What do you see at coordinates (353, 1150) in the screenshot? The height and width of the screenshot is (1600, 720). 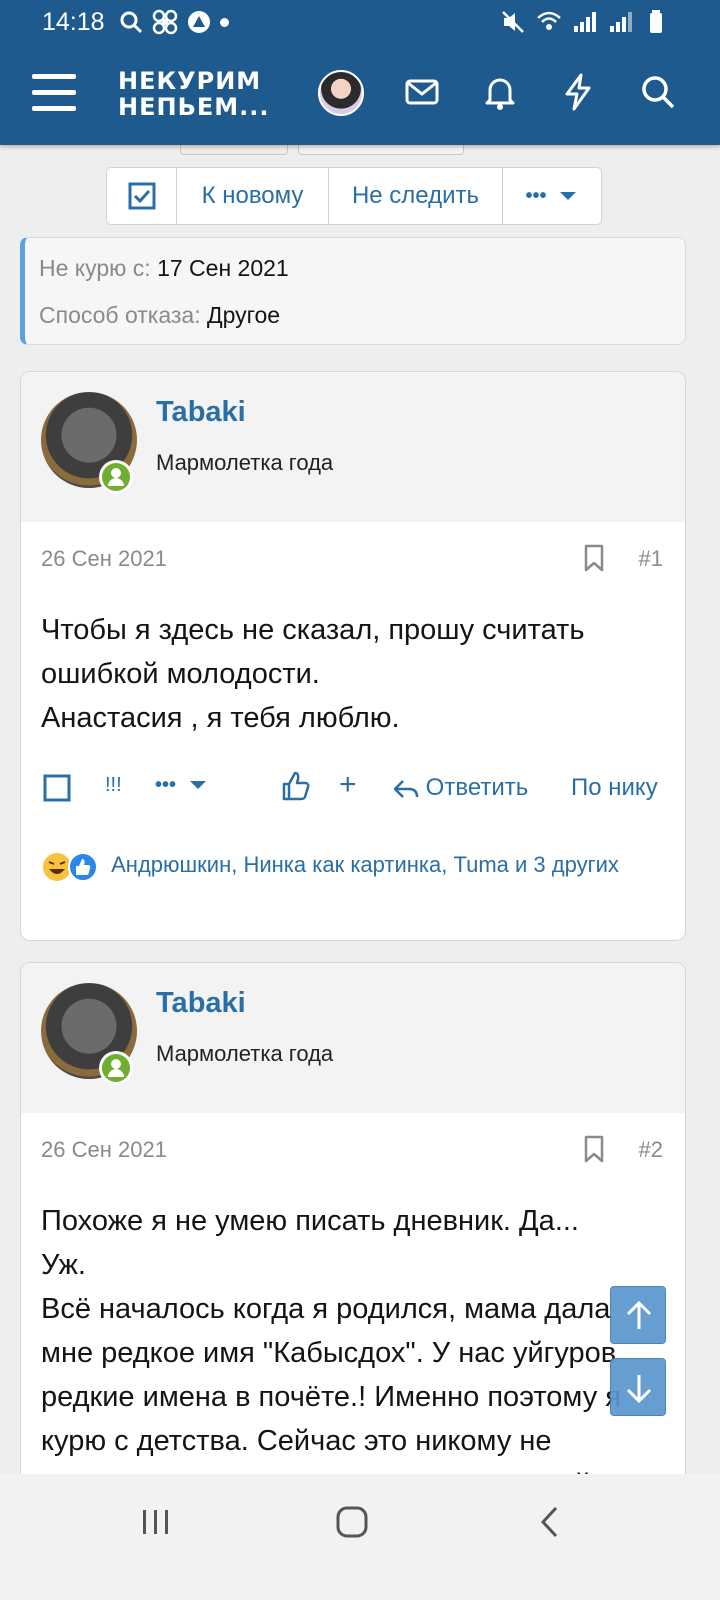 I see `post-meta: 26 Сен 2021 #2` at bounding box center [353, 1150].